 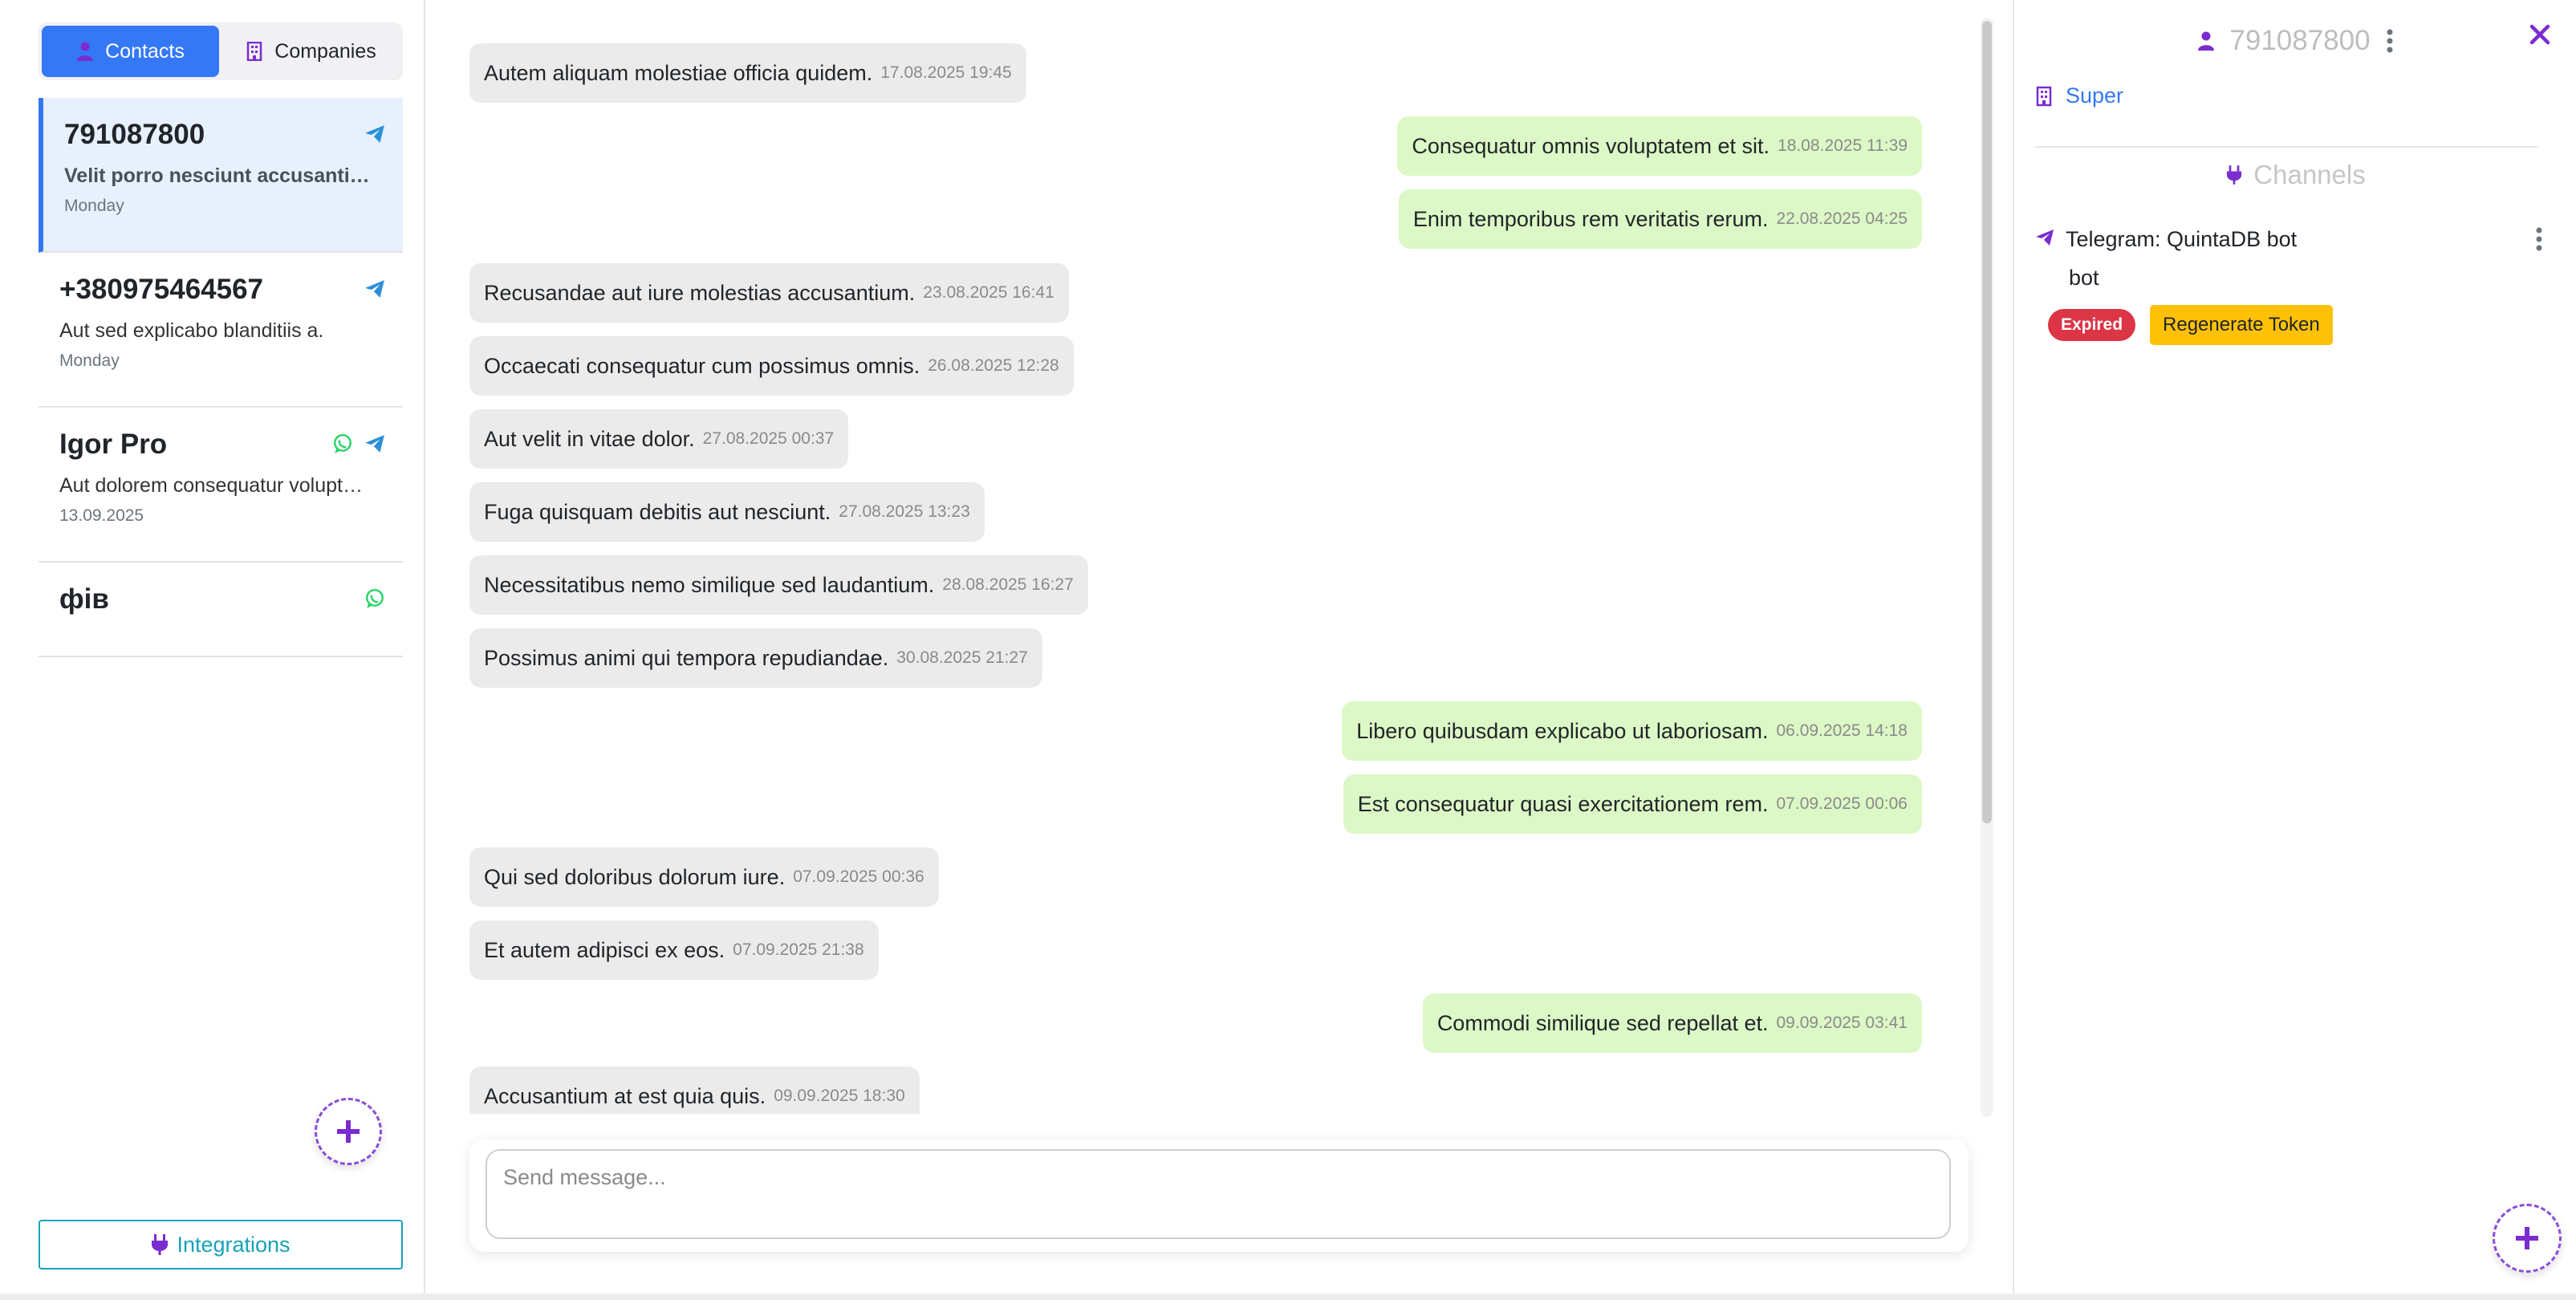 I want to click on message-text: Consequatur omnis voluptatem et sit., so click(x=1591, y=145).